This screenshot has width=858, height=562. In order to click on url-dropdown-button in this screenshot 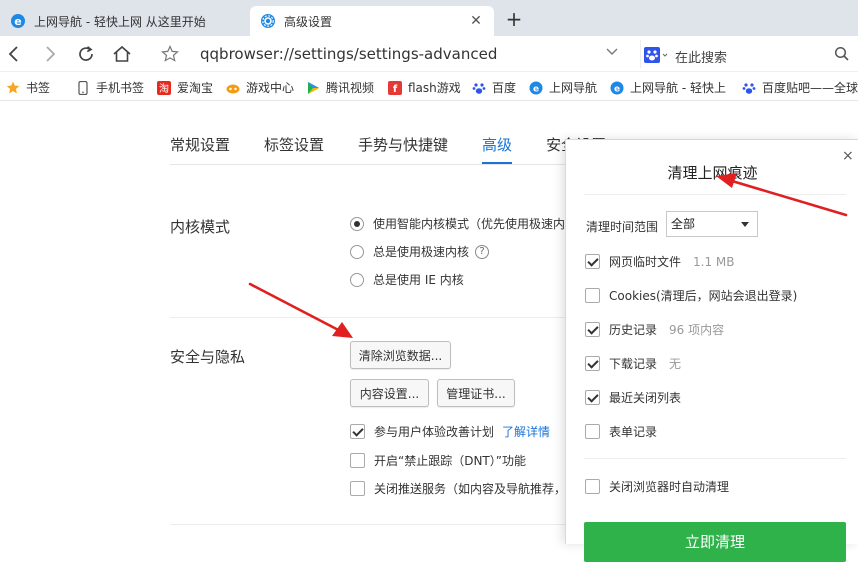, I will do `click(612, 53)`.